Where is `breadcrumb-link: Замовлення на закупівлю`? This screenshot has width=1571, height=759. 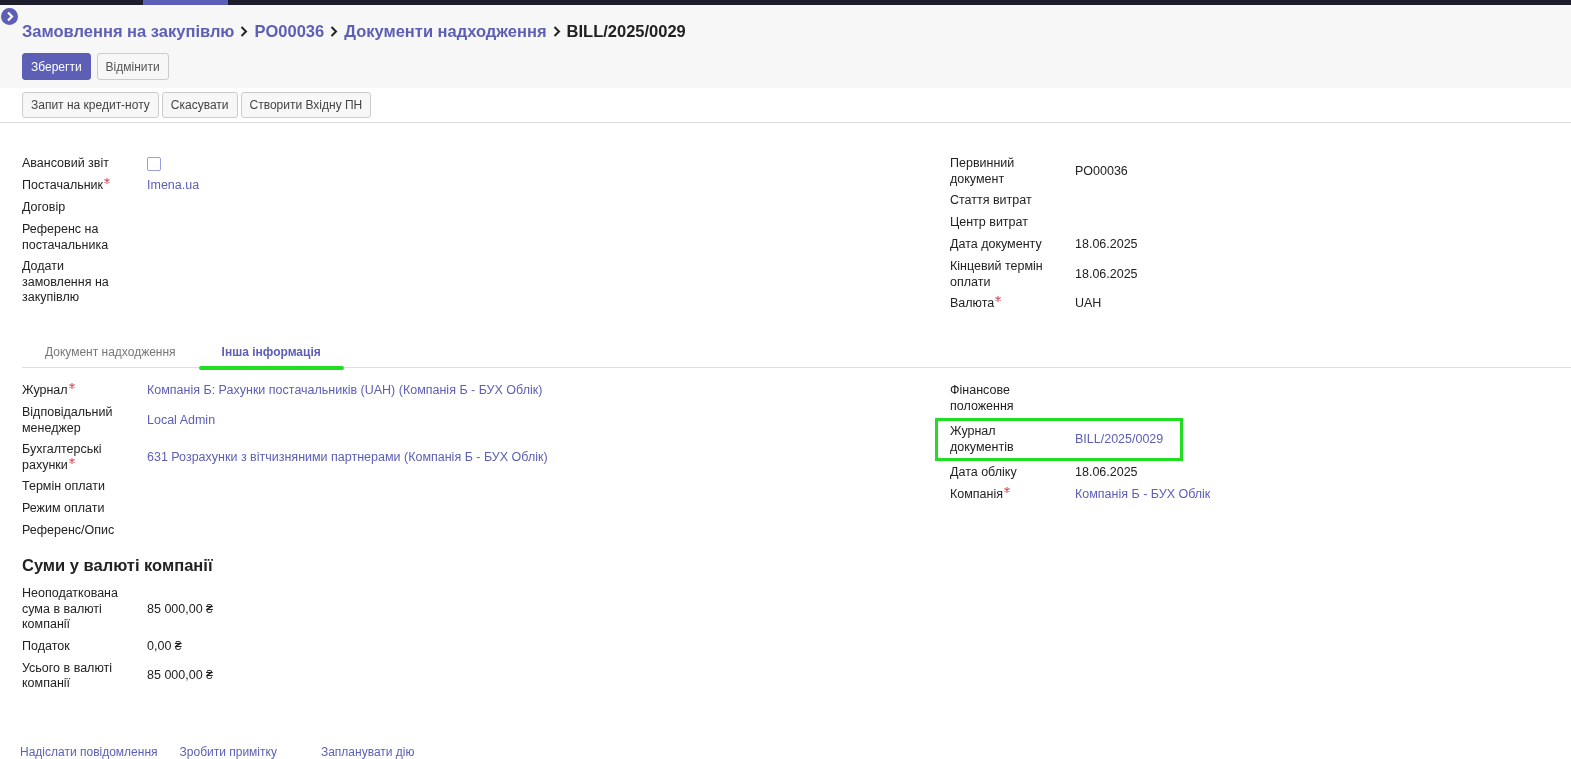 breadcrumb-link: Замовлення на закупівлю is located at coordinates (128, 31).